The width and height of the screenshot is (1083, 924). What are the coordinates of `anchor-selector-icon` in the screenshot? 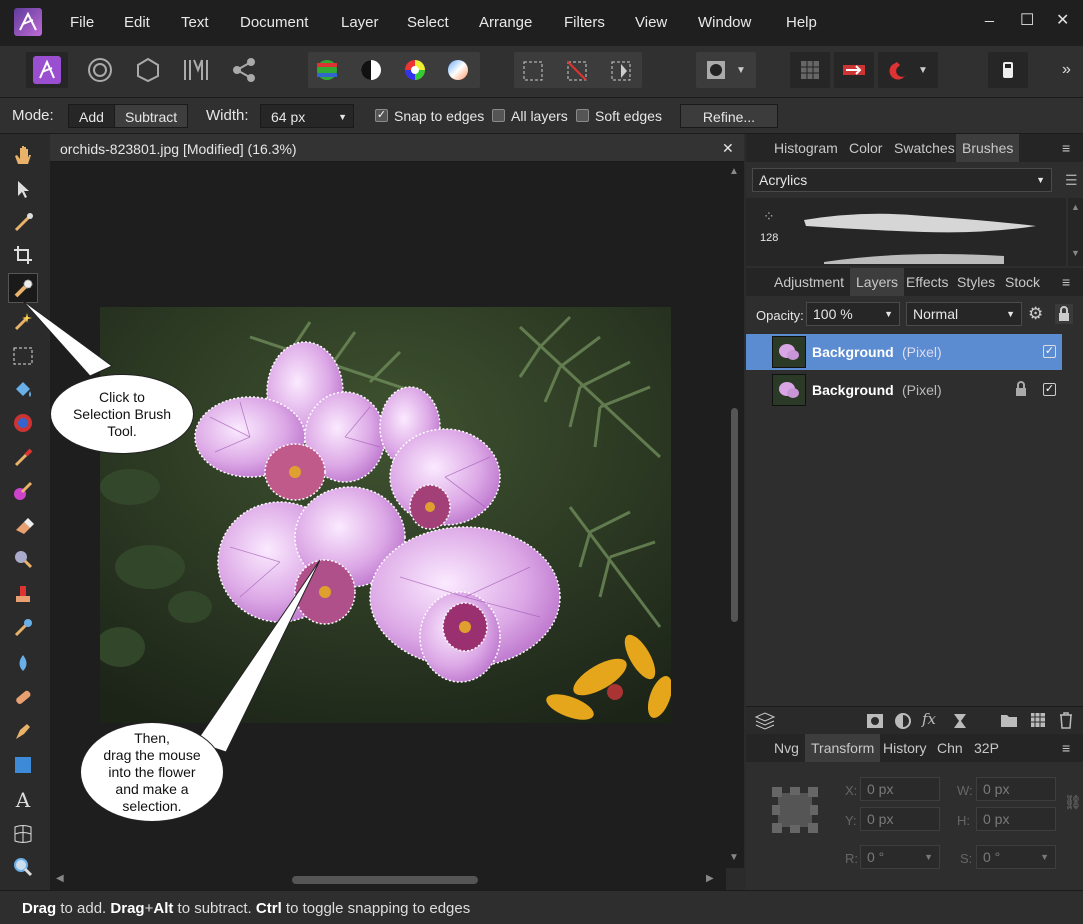 It's located at (795, 810).